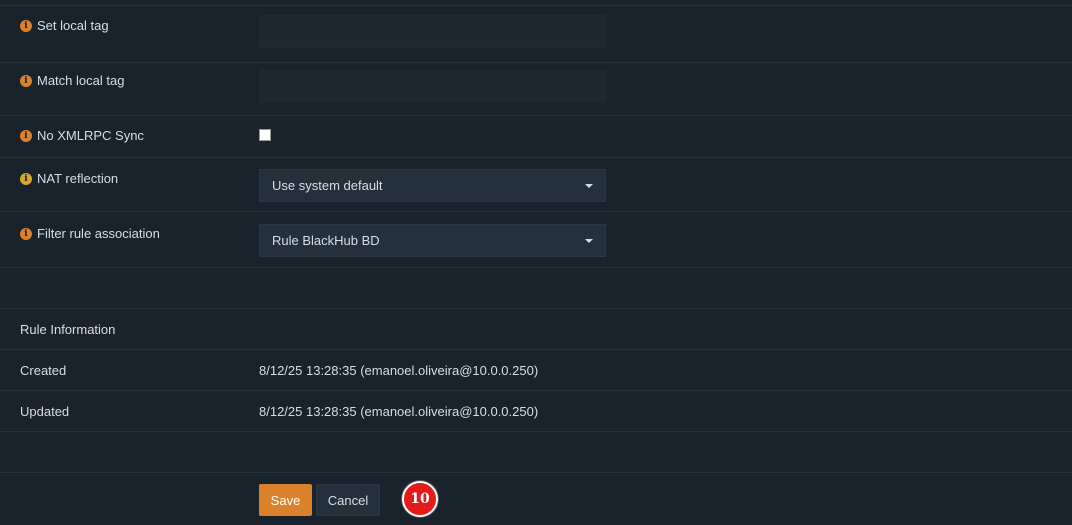 The image size is (1072, 525). What do you see at coordinates (348, 500) in the screenshot?
I see `cancel-button: Cancel` at bounding box center [348, 500].